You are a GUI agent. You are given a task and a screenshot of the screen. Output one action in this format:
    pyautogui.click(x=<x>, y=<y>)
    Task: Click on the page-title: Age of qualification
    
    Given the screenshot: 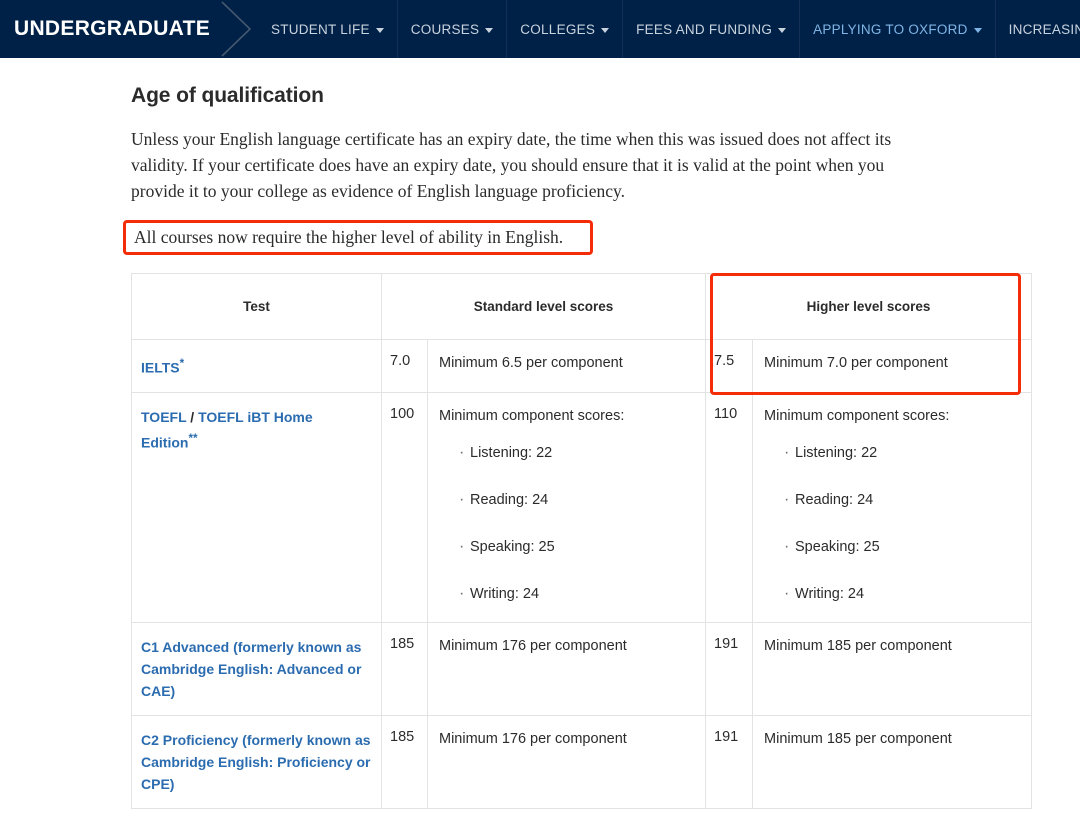 What is the action you would take?
    pyautogui.click(x=227, y=95)
    